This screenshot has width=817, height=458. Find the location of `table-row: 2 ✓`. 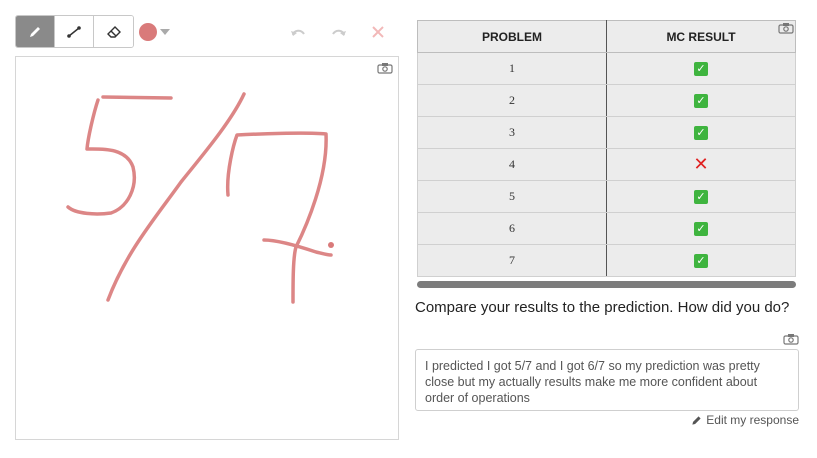

table-row: 2 ✓ is located at coordinates (606, 100).